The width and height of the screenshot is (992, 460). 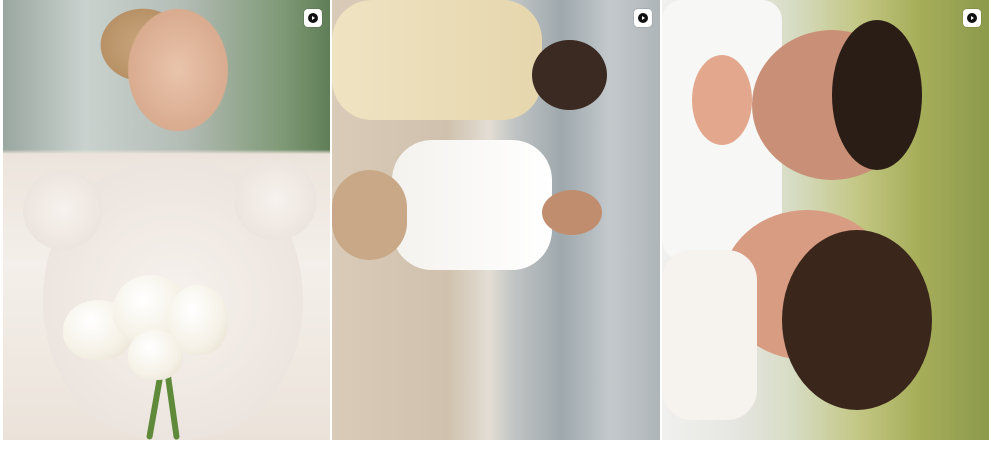 I want to click on groom-shirt, so click(x=472, y=205).